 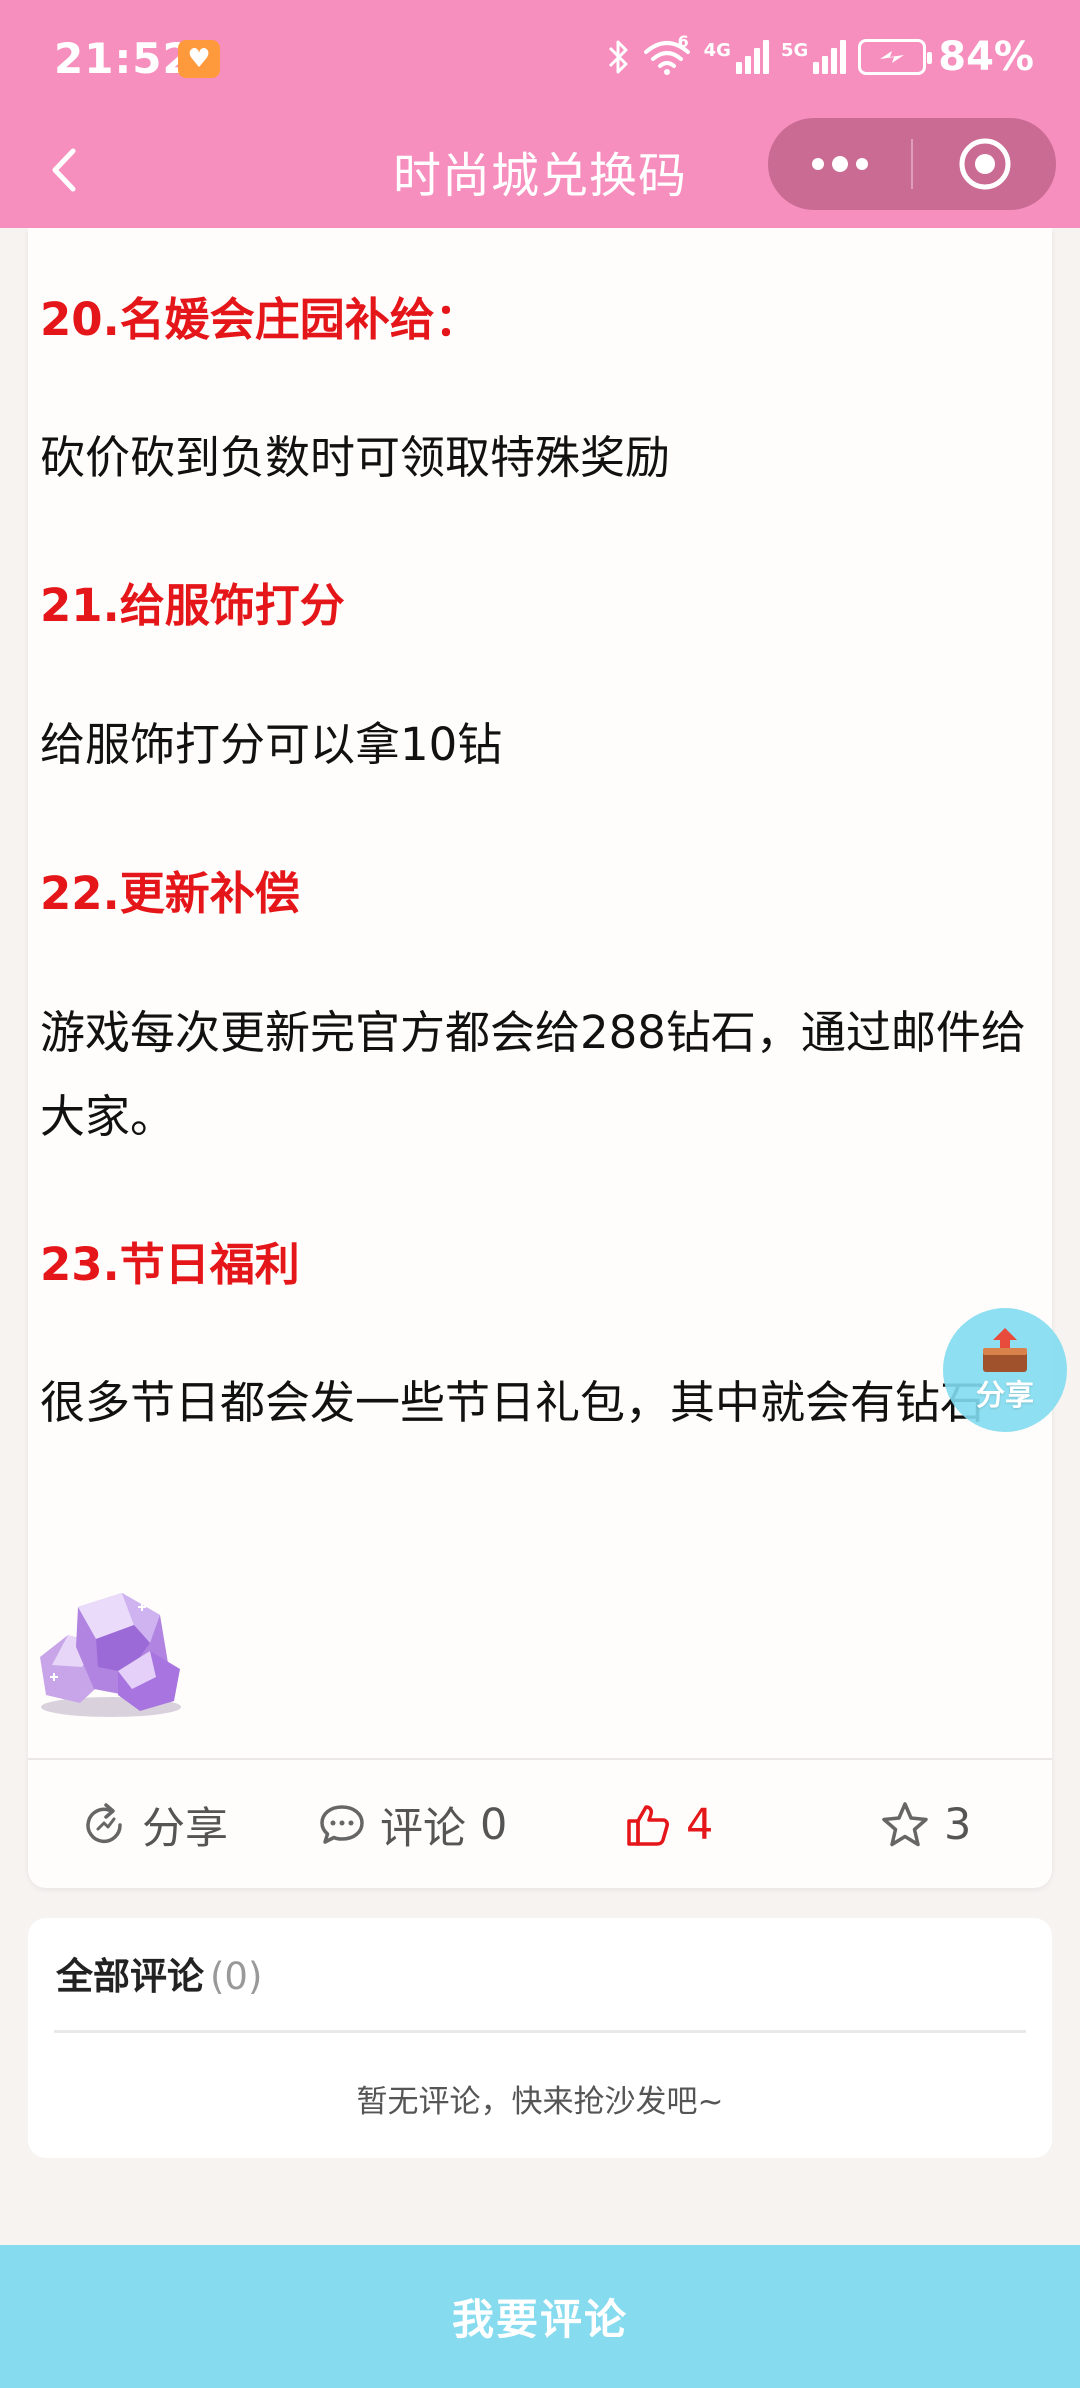 I want to click on action-bar: 分享 评论 0 4 3, so click(x=540, y=1823).